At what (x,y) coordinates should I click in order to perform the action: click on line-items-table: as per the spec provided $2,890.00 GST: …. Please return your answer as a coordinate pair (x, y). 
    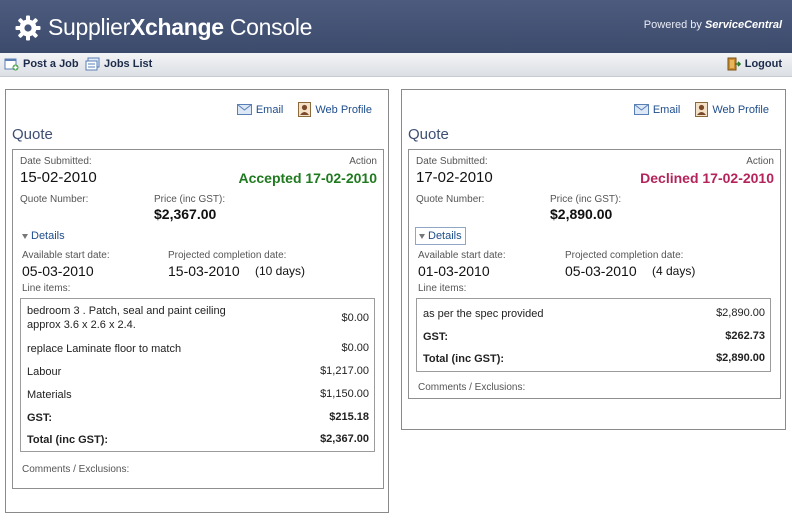
    Looking at the image, I should click on (593, 335).